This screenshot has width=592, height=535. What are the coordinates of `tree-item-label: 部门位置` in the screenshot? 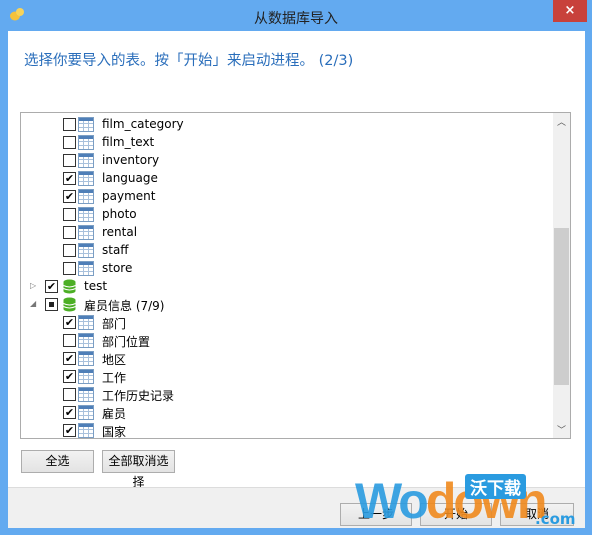 It's located at (126, 342).